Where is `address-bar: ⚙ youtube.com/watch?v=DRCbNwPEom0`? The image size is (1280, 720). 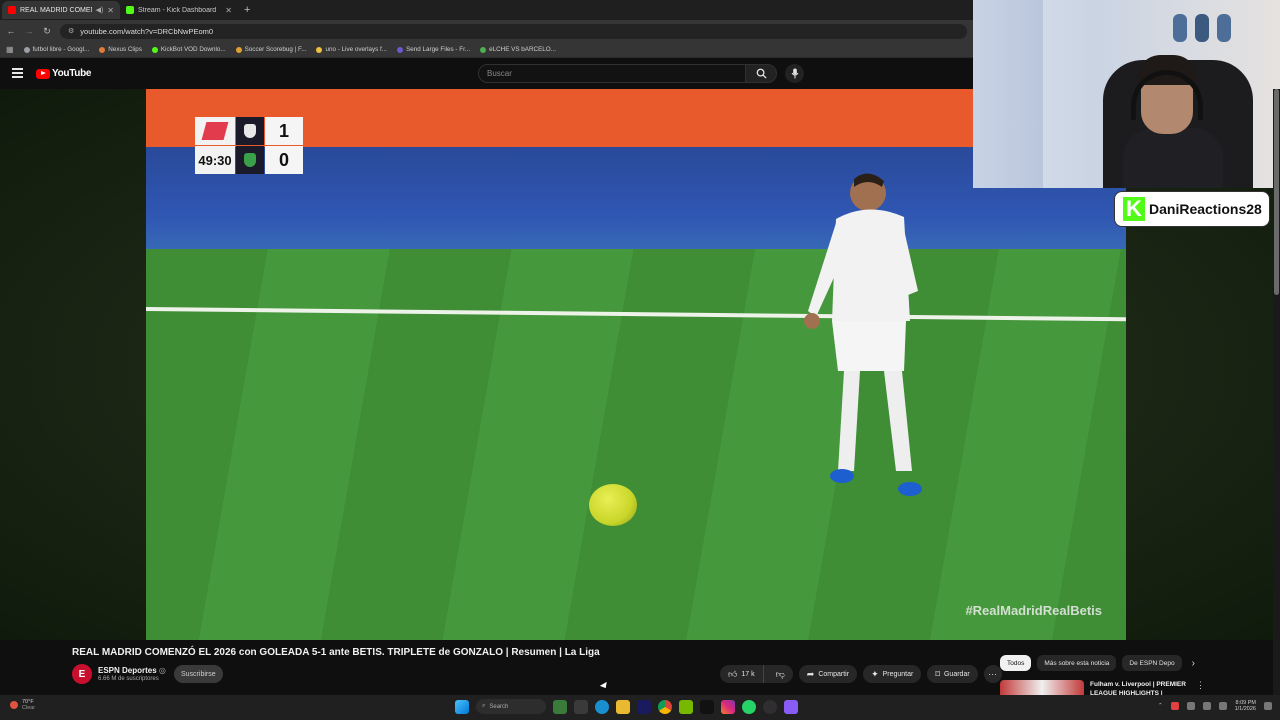
address-bar: ⚙ youtube.com/watch?v=DRCbNwPEom0 is located at coordinates (513, 31).